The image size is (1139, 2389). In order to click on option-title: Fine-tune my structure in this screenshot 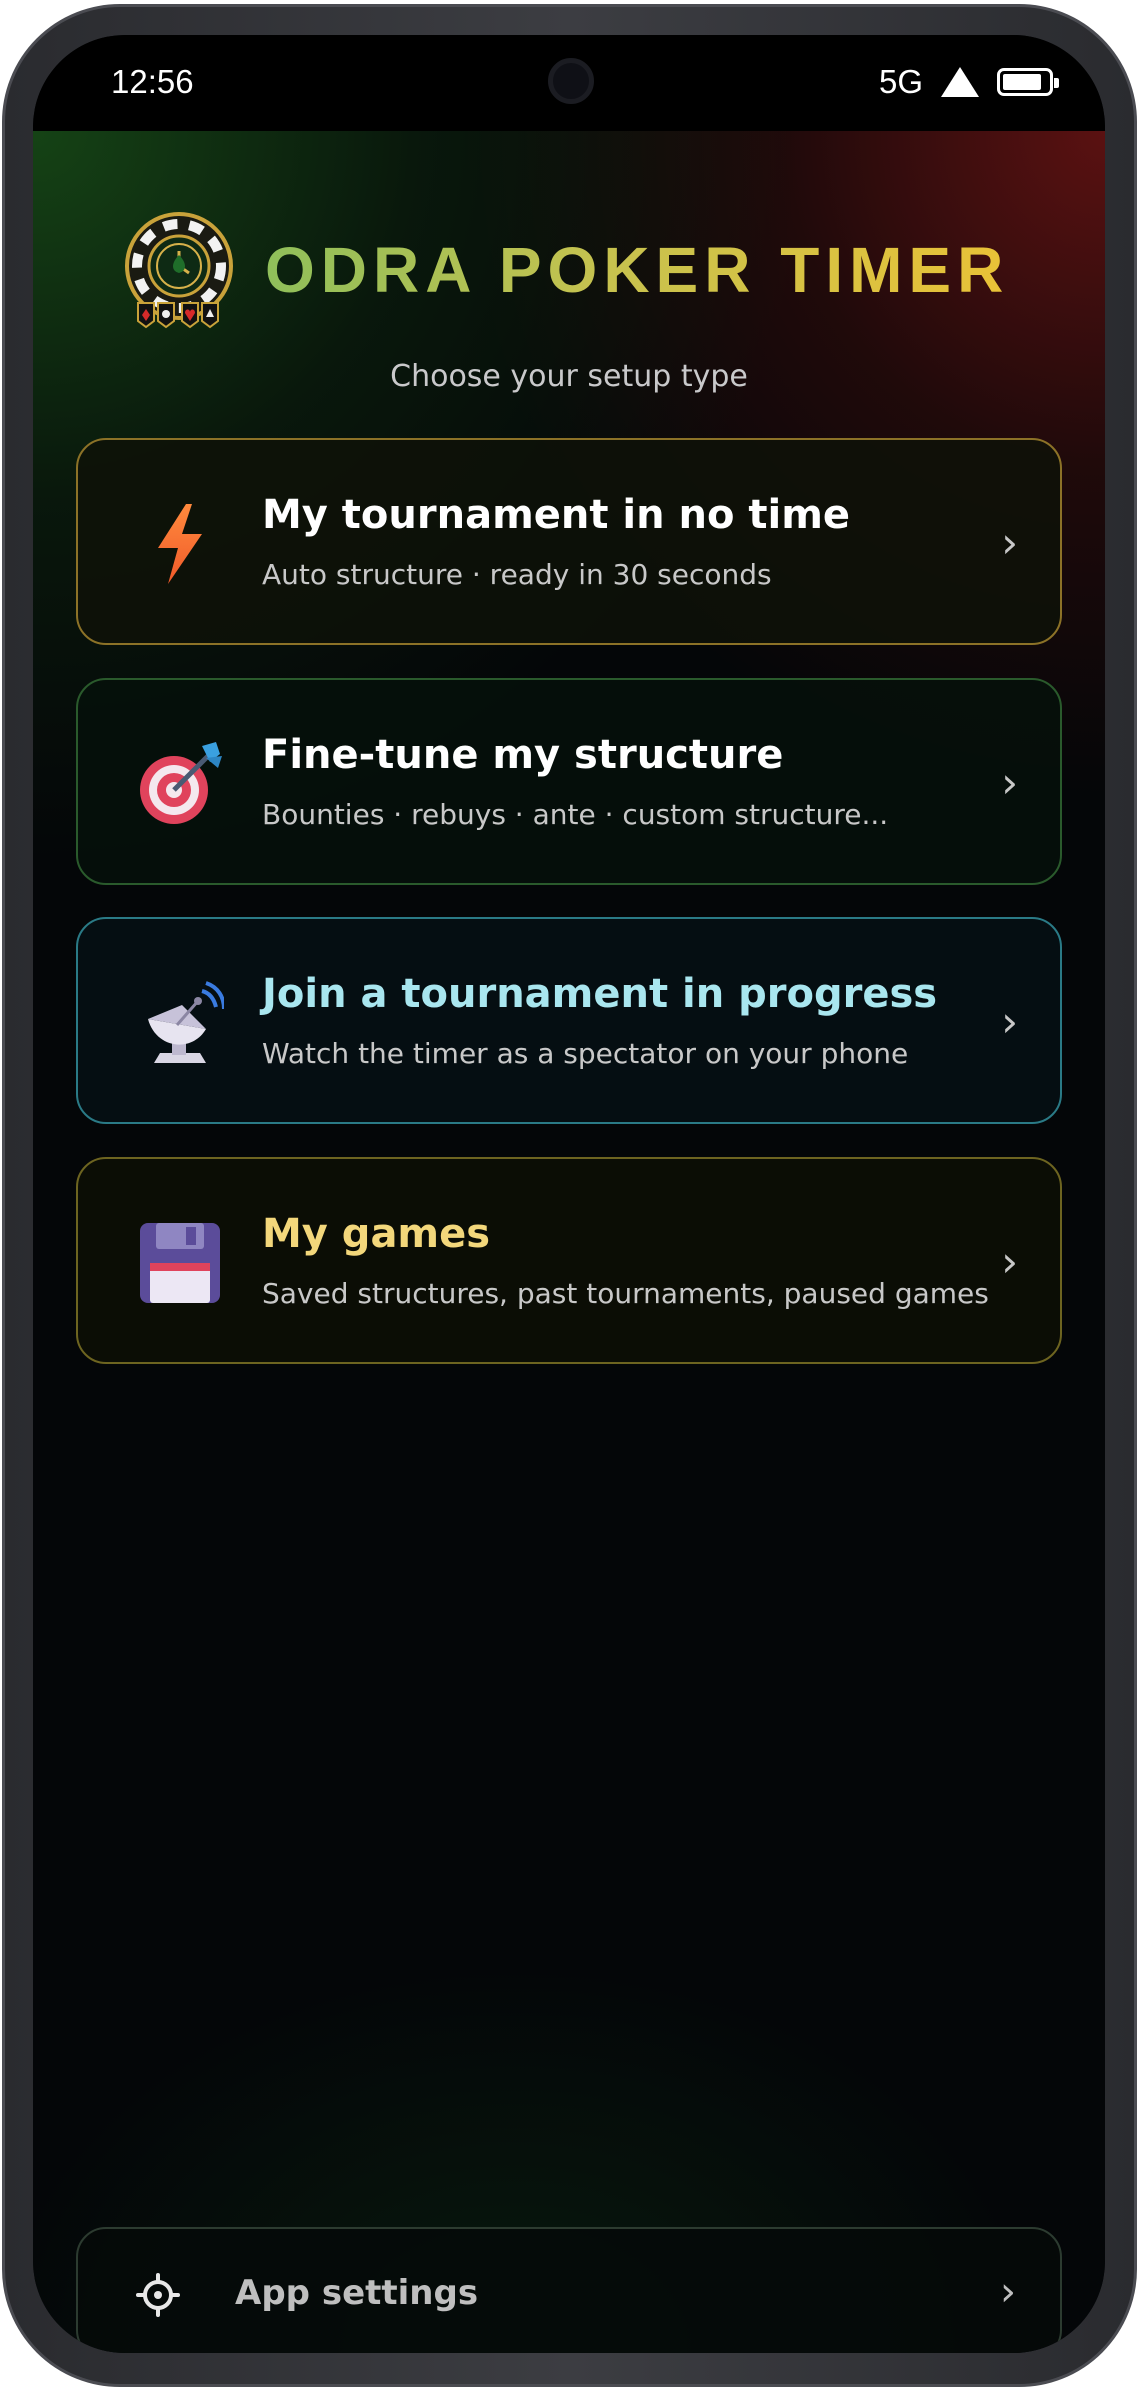, I will do `click(523, 755)`.